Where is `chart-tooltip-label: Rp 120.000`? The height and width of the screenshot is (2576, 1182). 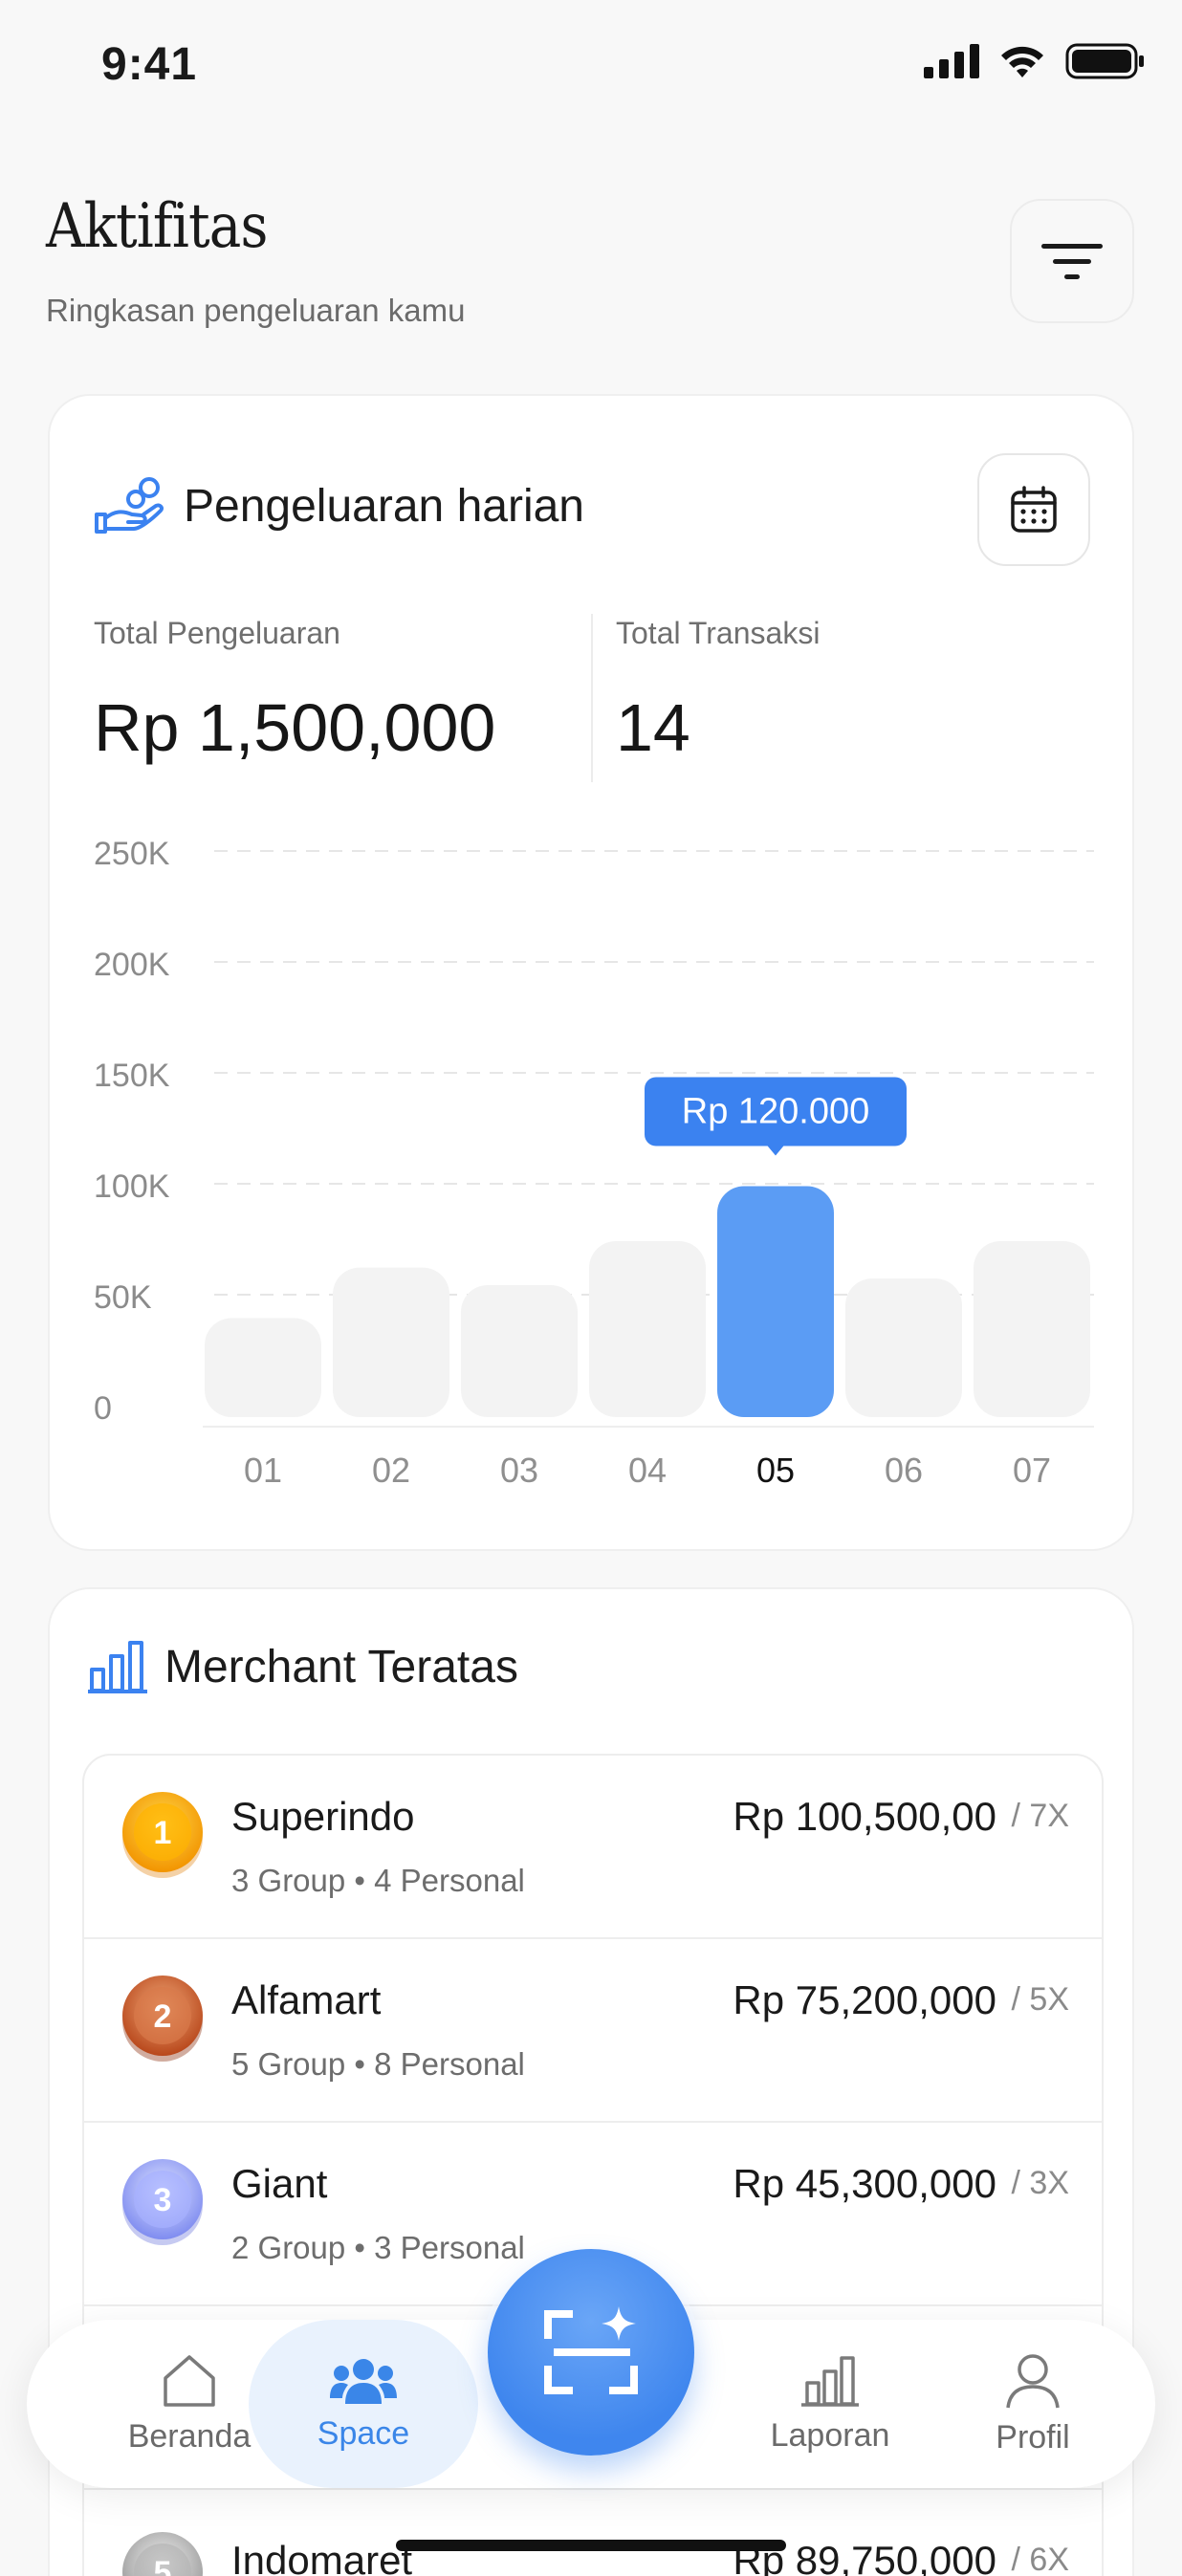
chart-tooltip-label: Rp 120.000 is located at coordinates (776, 1112).